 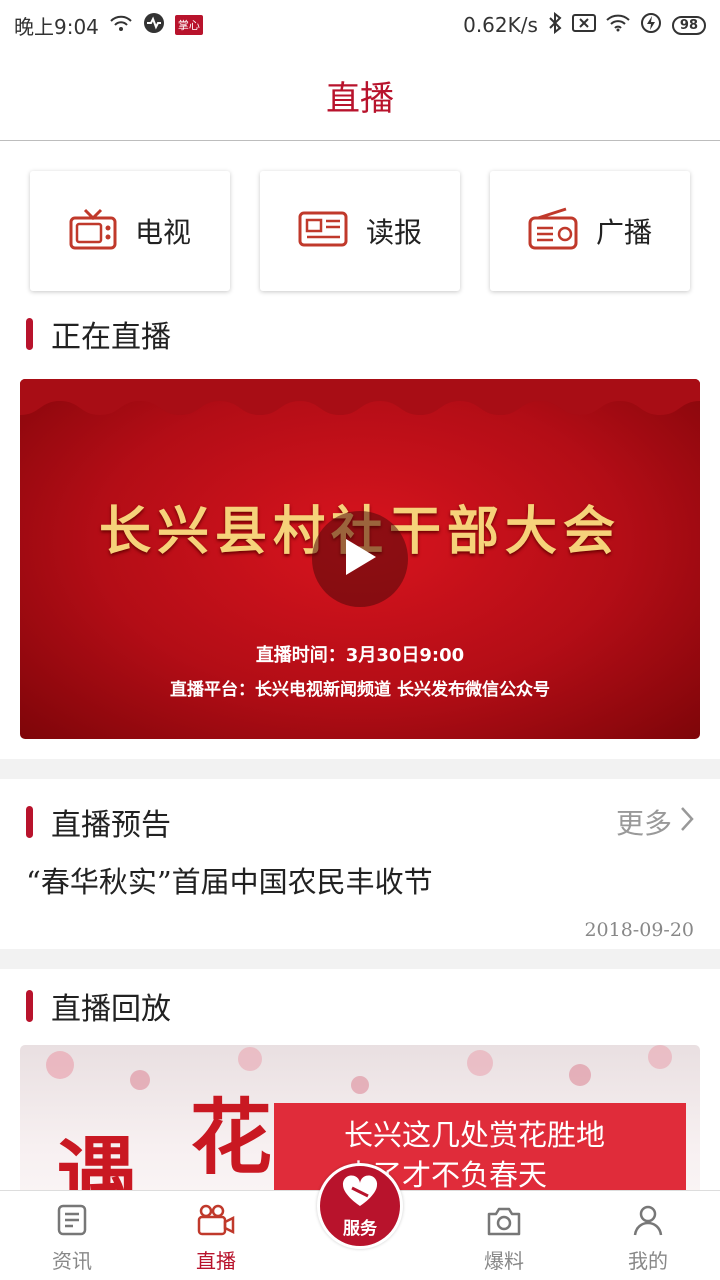 I want to click on battery-indicator: 98, so click(x=688, y=25).